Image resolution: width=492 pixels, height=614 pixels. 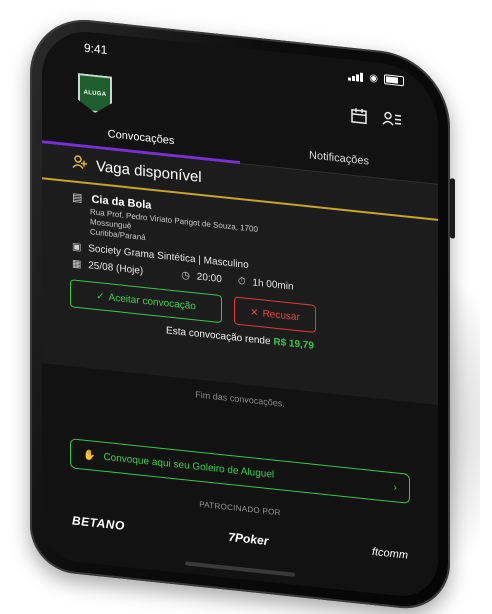 What do you see at coordinates (189, 466) in the screenshot?
I see `cta-label: Convoque aqui seu Goleiro de Aluguel` at bounding box center [189, 466].